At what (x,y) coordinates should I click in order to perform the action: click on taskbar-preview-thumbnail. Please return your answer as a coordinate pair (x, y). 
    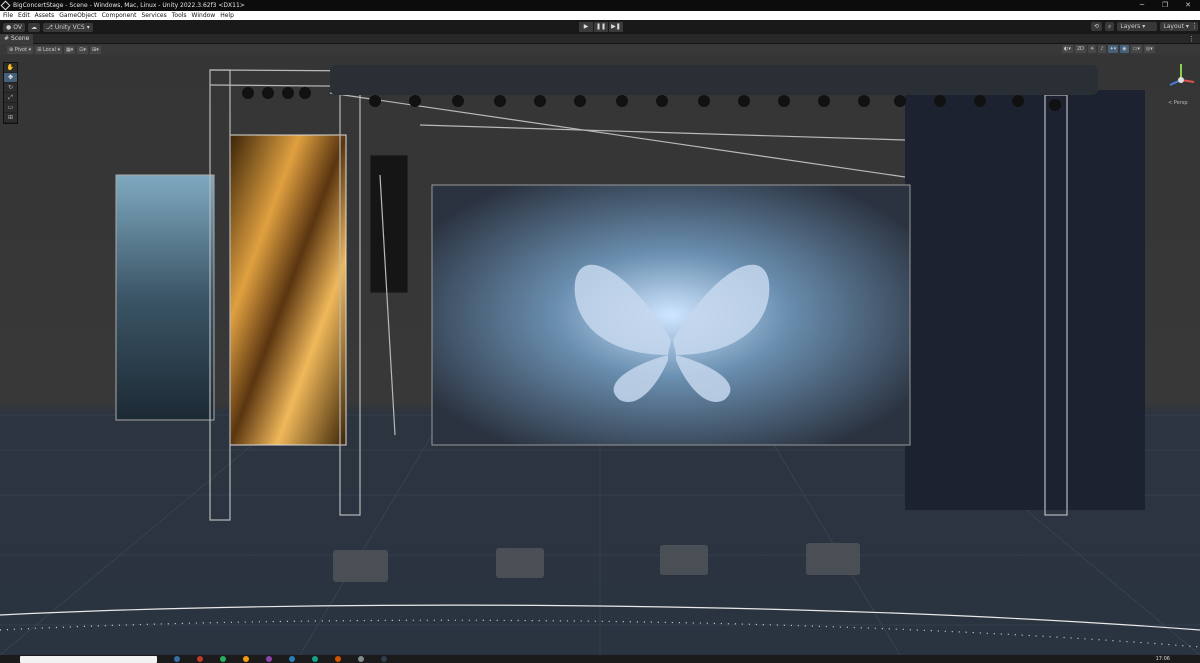
    Looking at the image, I should click on (88, 659).